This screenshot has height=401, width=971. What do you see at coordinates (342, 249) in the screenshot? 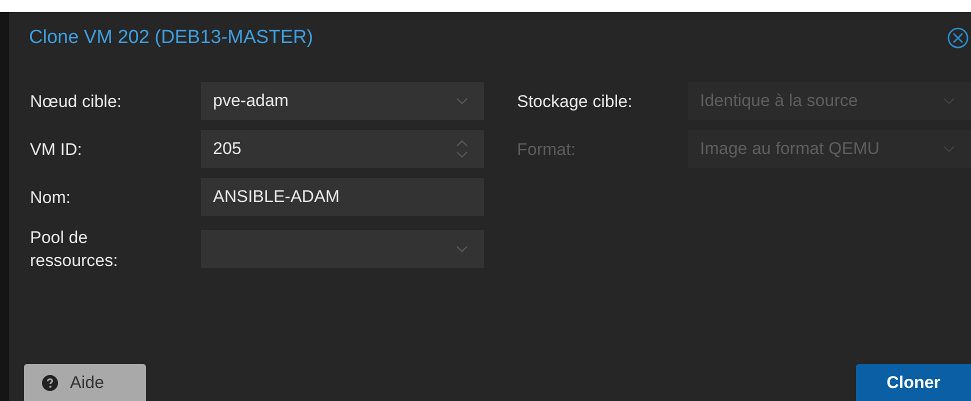
I see `dropdown-field` at bounding box center [342, 249].